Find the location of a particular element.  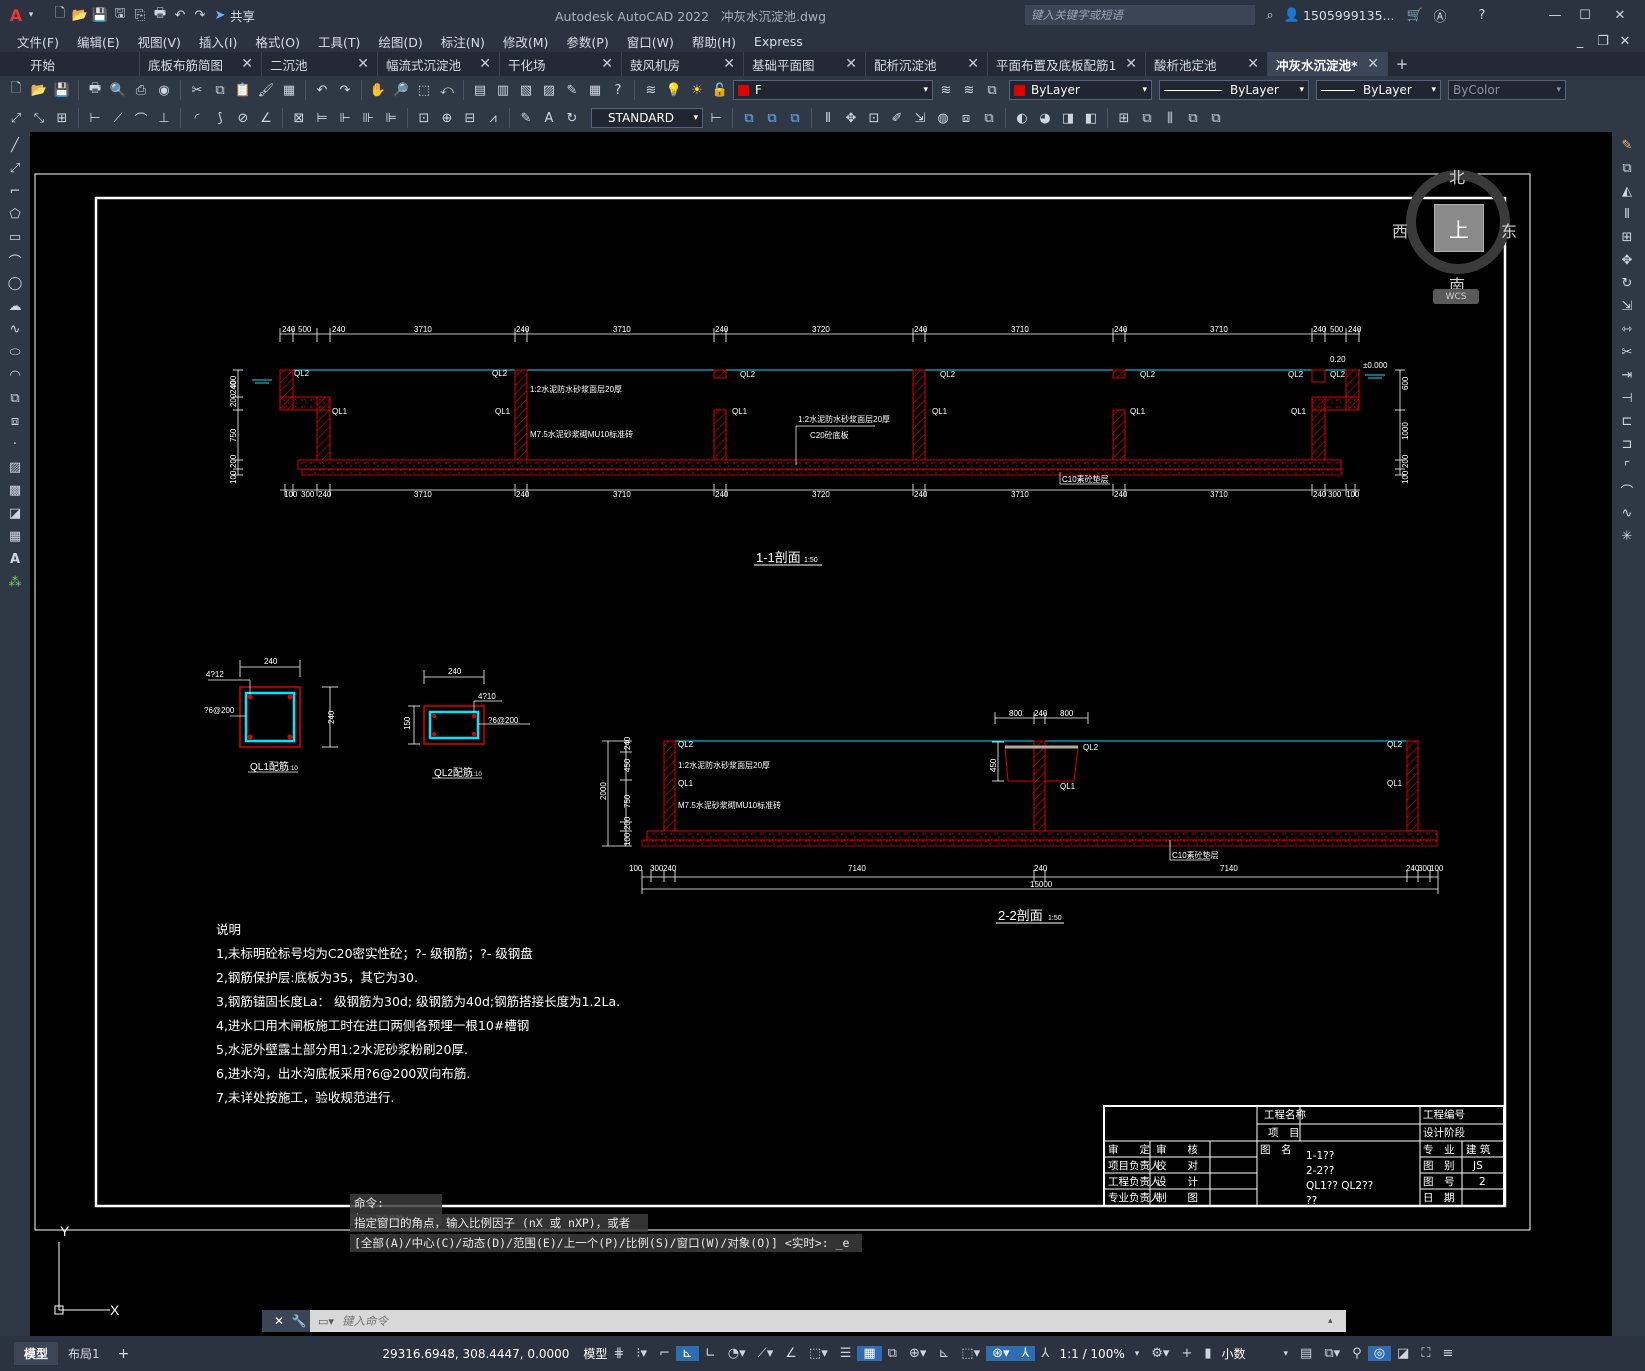

doc-close-icon: ✕ is located at coordinates (1625, 41).